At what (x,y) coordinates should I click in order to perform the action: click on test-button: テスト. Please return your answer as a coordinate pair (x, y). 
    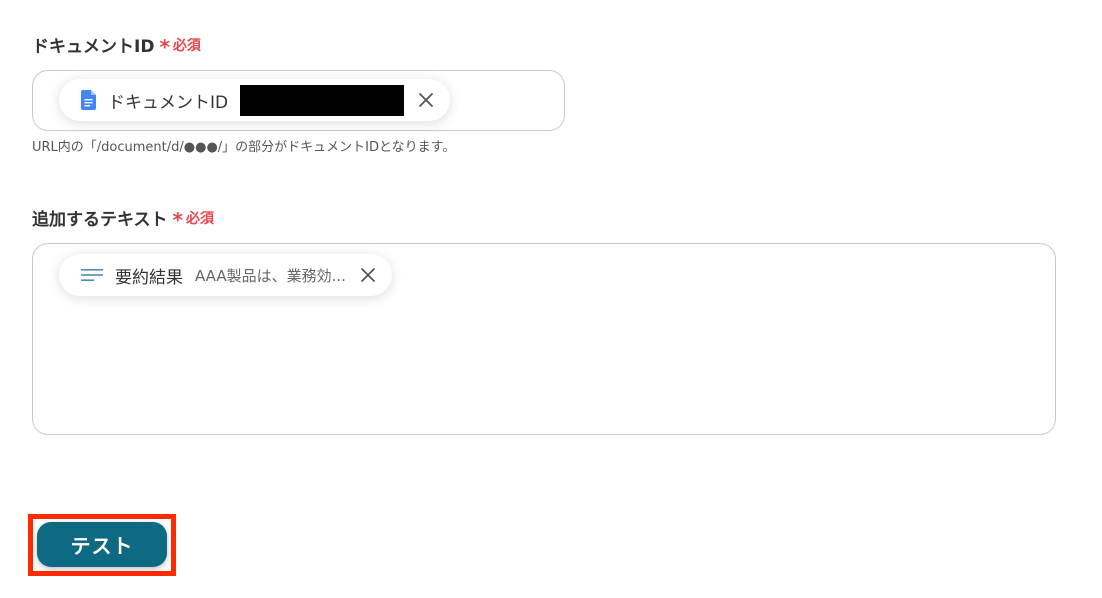
    Looking at the image, I should click on (102, 544).